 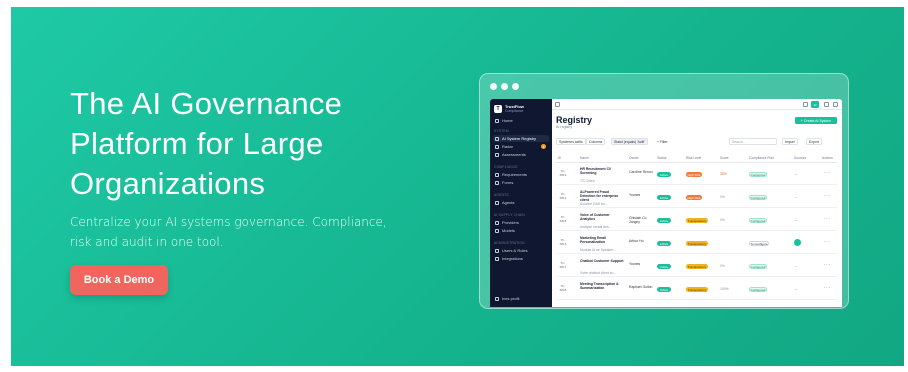 What do you see at coordinates (521, 182) in the screenshot?
I see `sidebar-item-forms: Forms` at bounding box center [521, 182].